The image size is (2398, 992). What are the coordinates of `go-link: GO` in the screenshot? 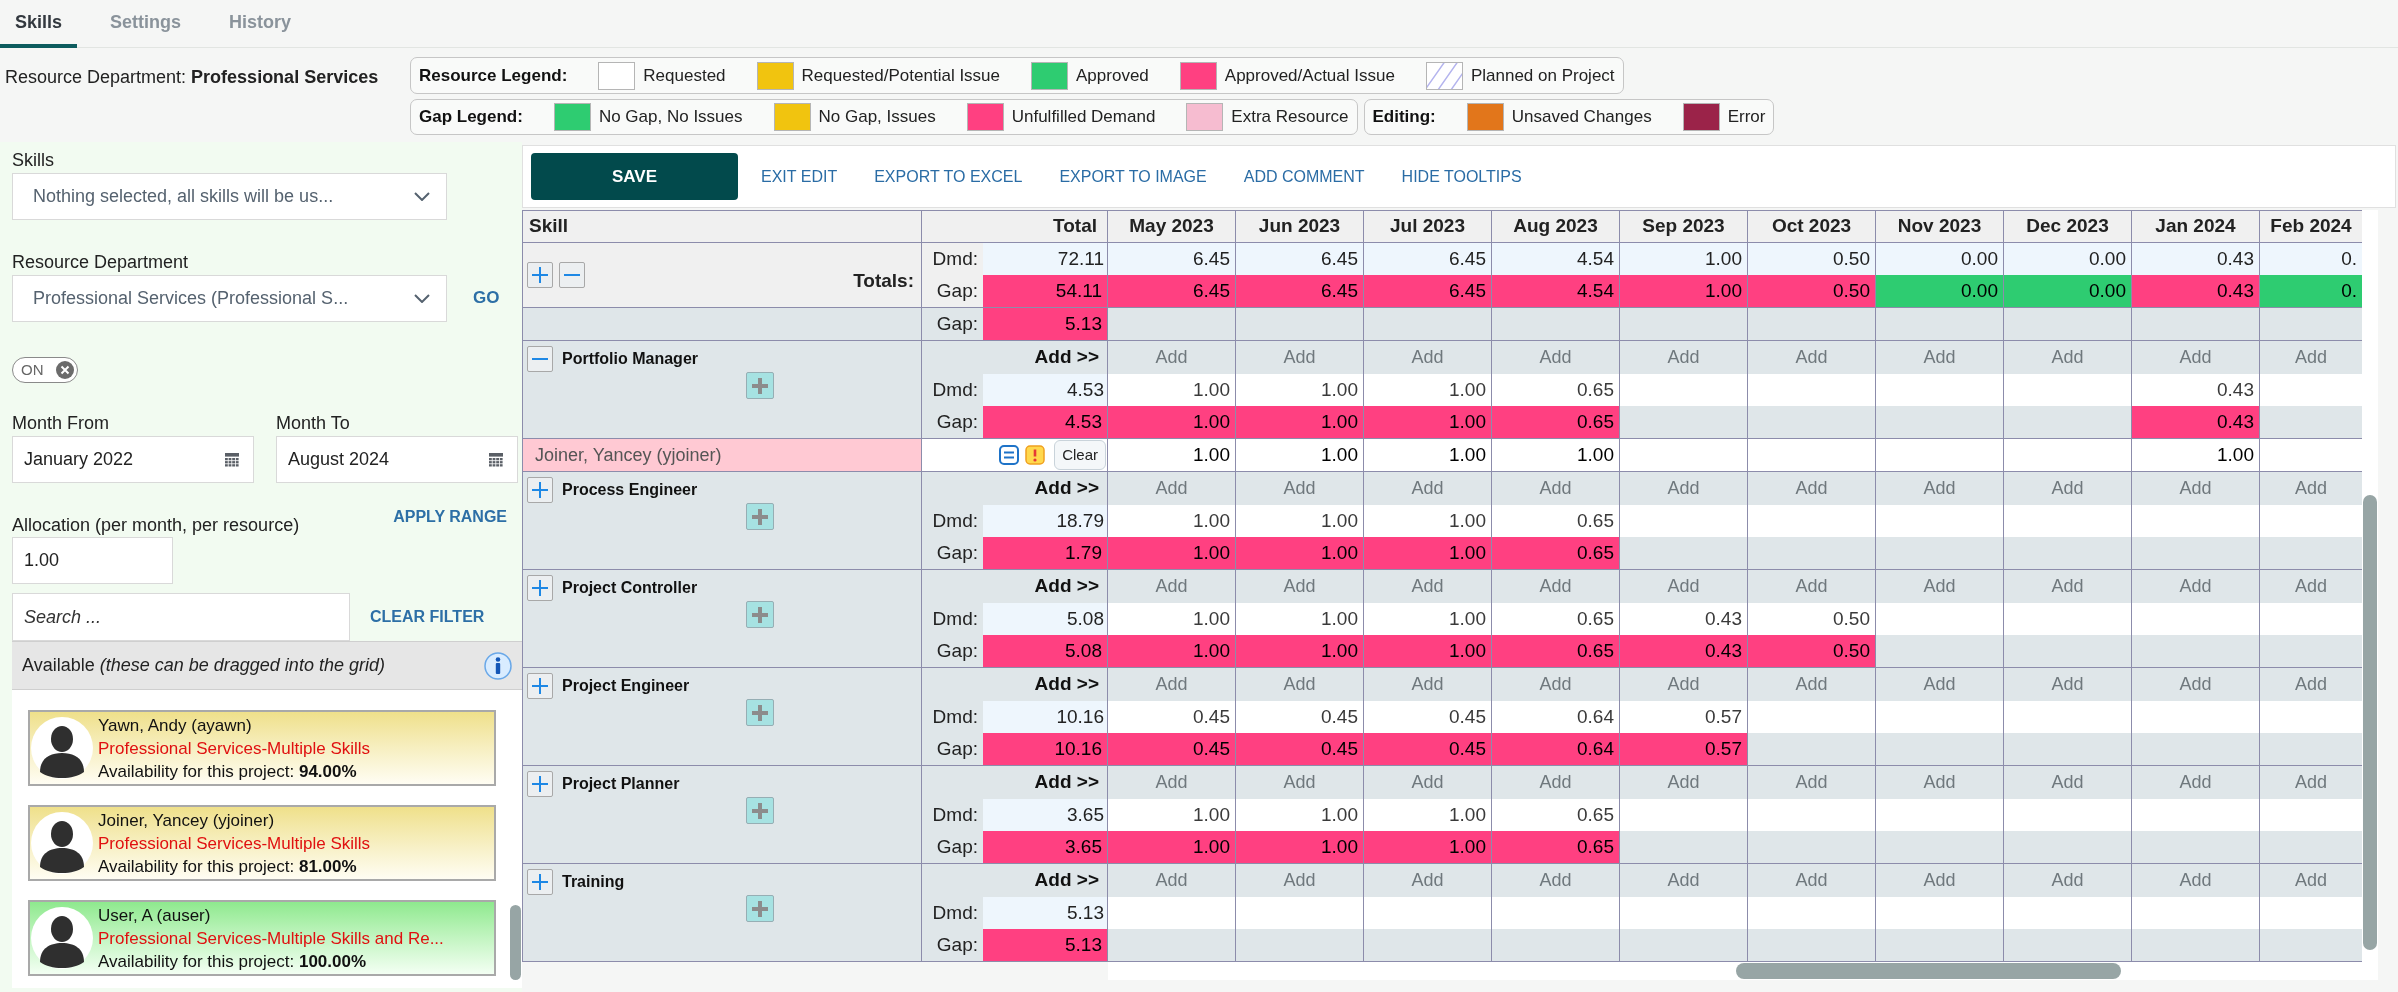 It's located at (486, 298).